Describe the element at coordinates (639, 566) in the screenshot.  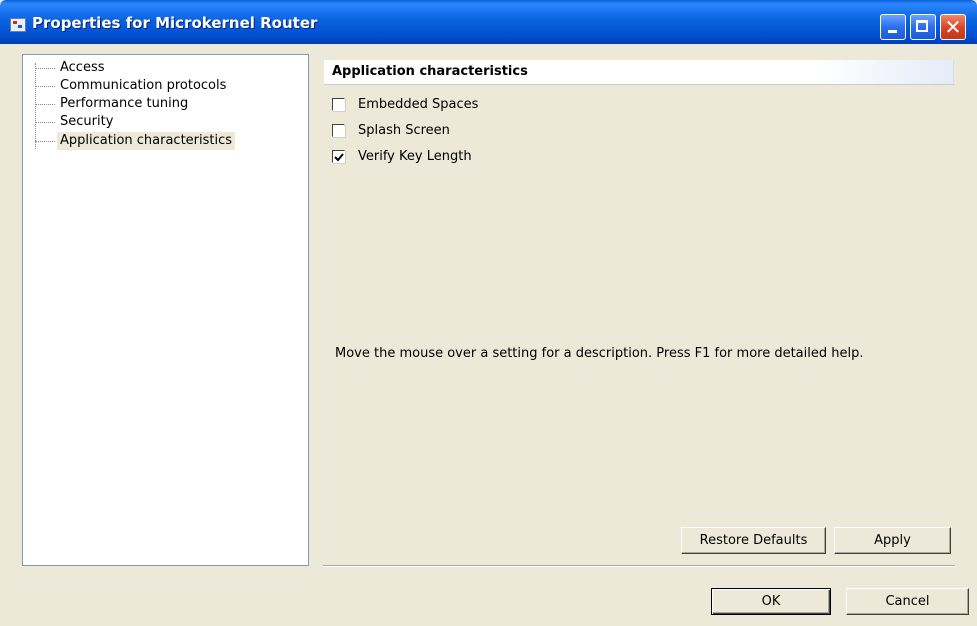
I see `separator` at that location.